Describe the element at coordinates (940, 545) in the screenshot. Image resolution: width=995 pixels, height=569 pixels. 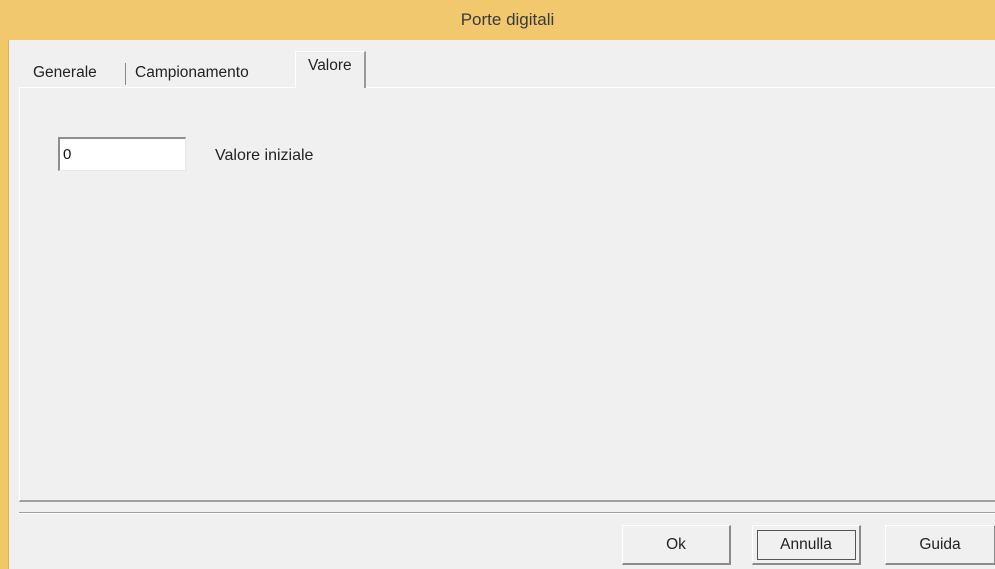
I see `help-button: Guida` at that location.